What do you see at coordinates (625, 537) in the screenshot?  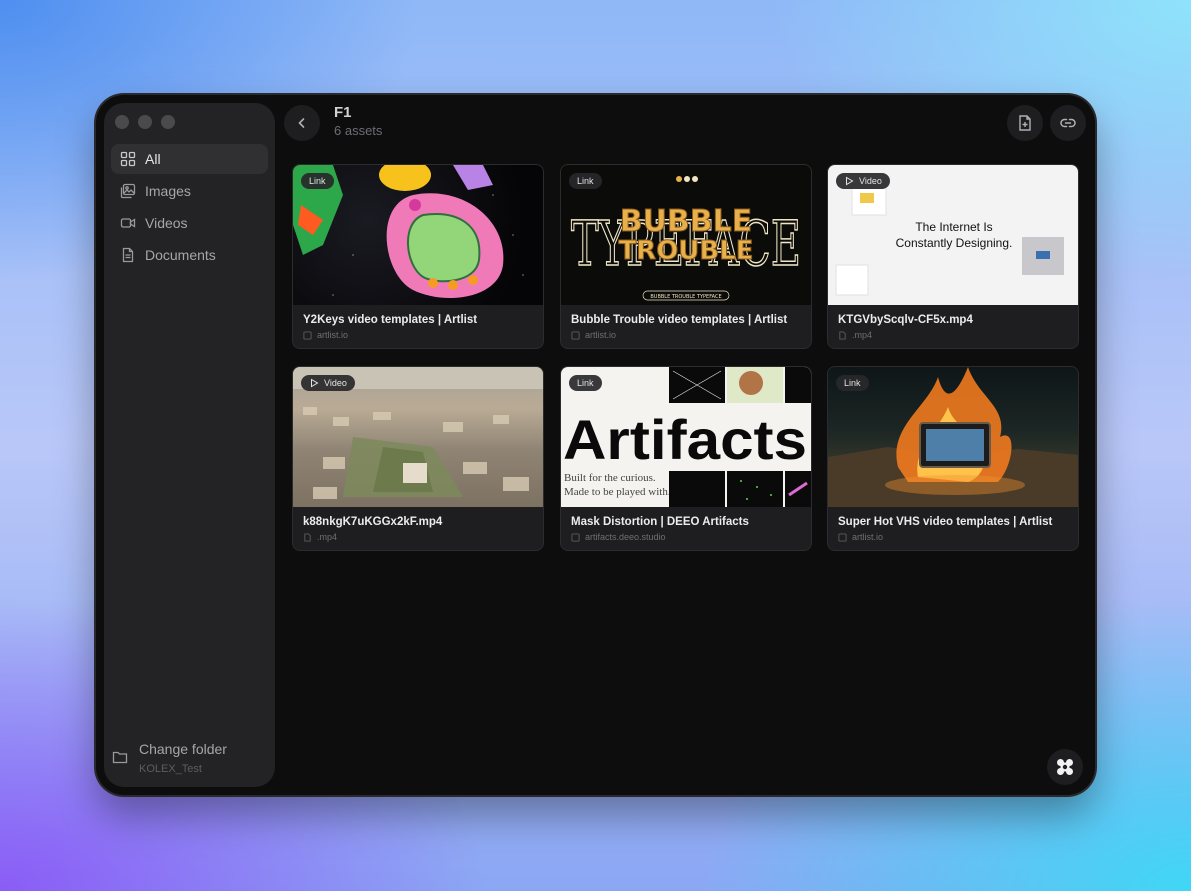 I see `asset-source-label: artifacts.deeo.studio` at bounding box center [625, 537].